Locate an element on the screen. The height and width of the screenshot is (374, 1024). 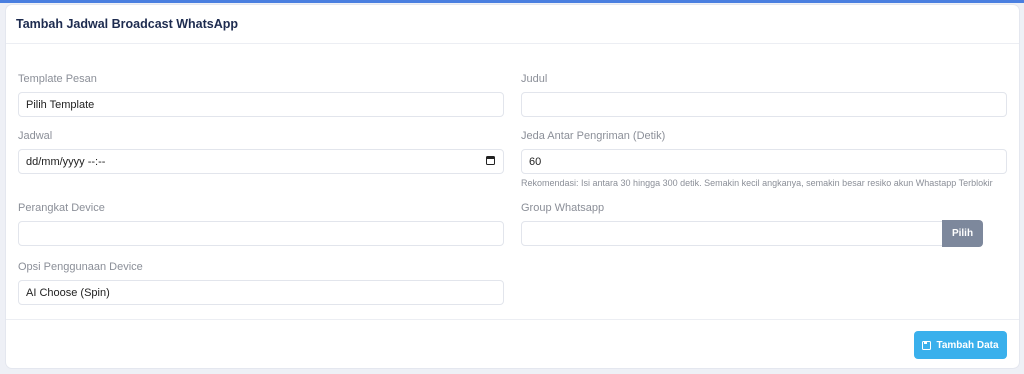
pilih-group-button: Pilih is located at coordinates (962, 233).